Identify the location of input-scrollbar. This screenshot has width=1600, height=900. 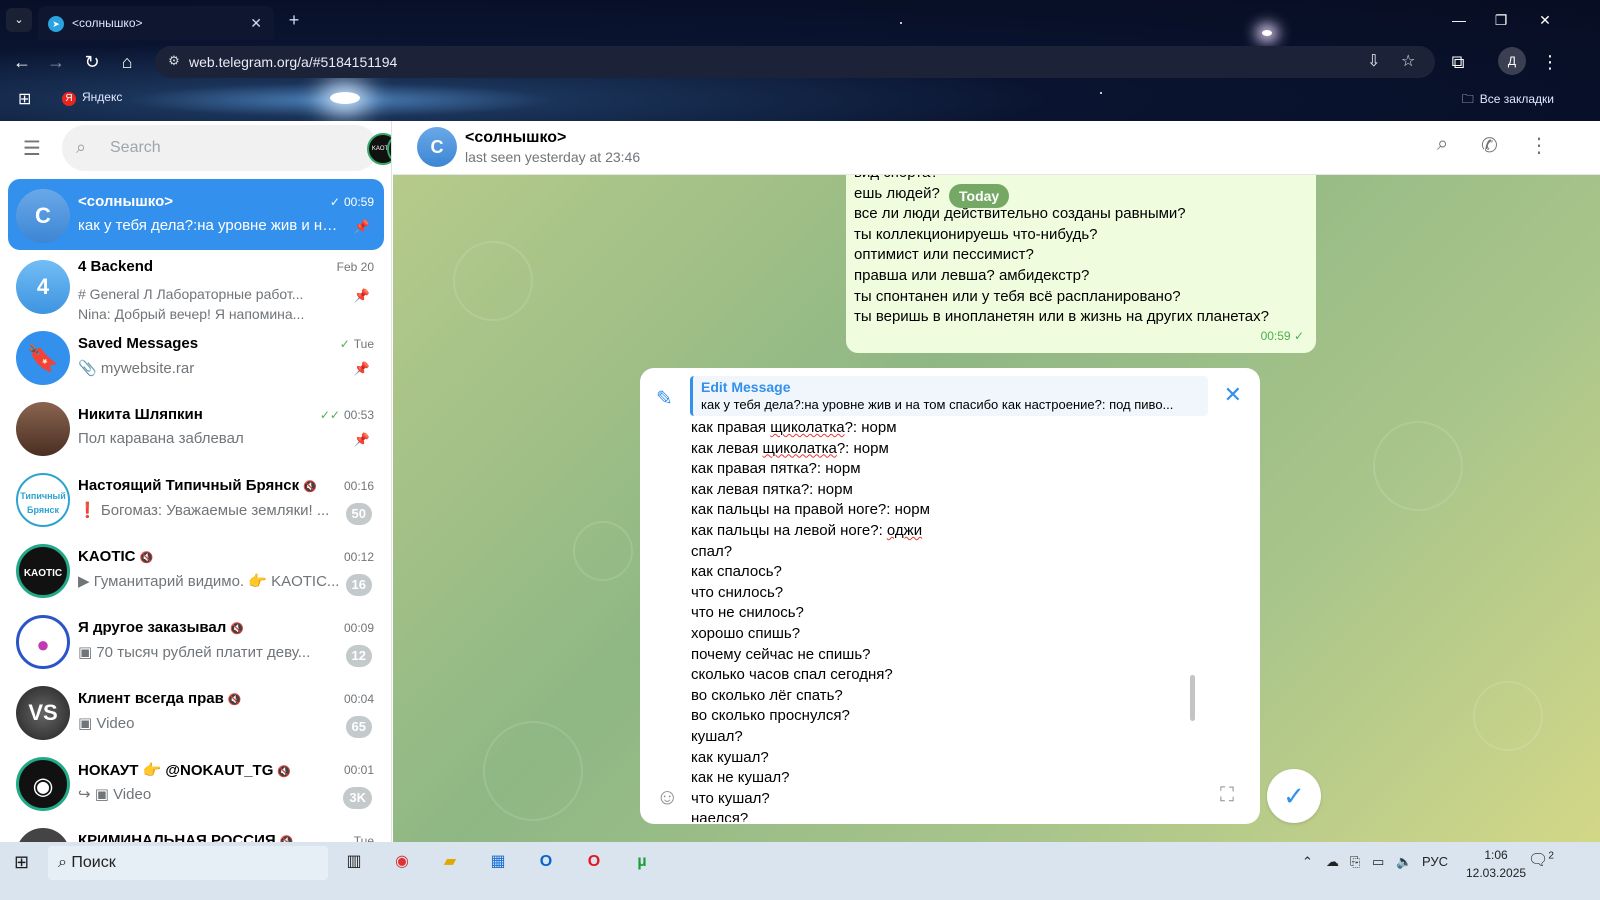
(1192, 698).